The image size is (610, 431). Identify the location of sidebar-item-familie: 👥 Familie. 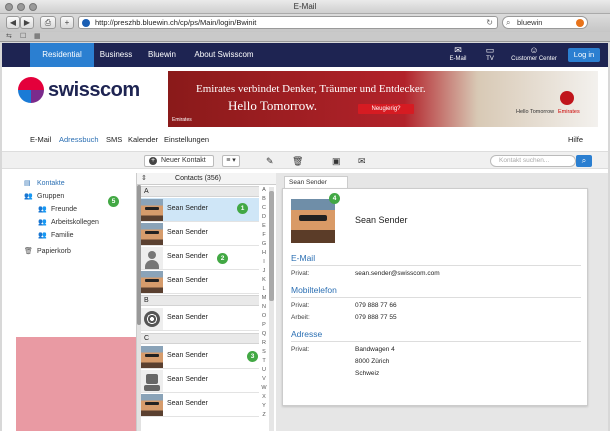
(56, 235).